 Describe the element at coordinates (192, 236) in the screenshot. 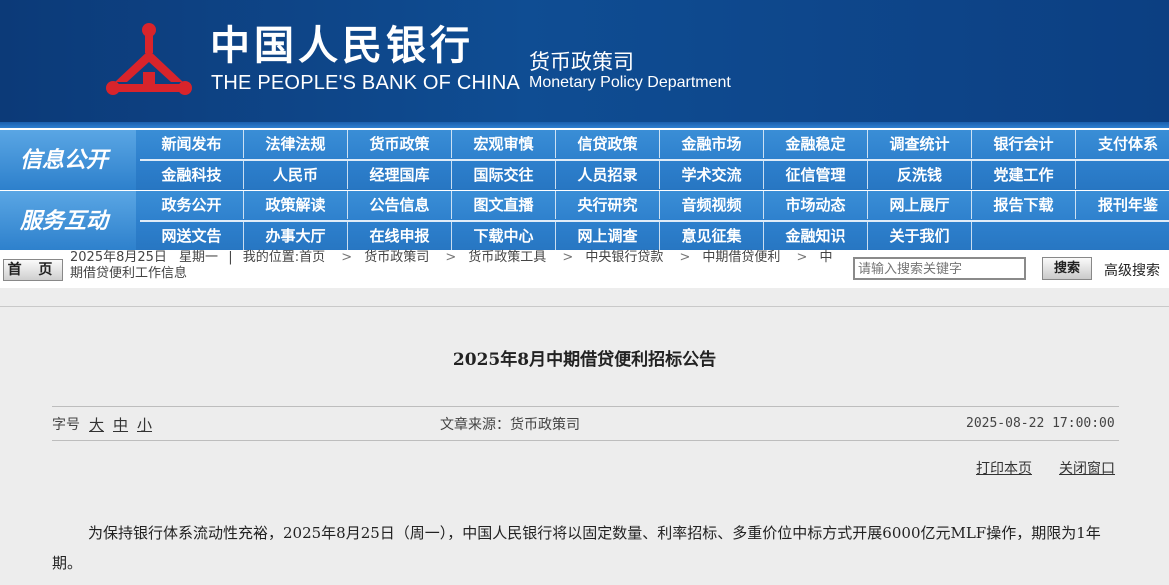

I see `nav-item: 网送文告` at that location.